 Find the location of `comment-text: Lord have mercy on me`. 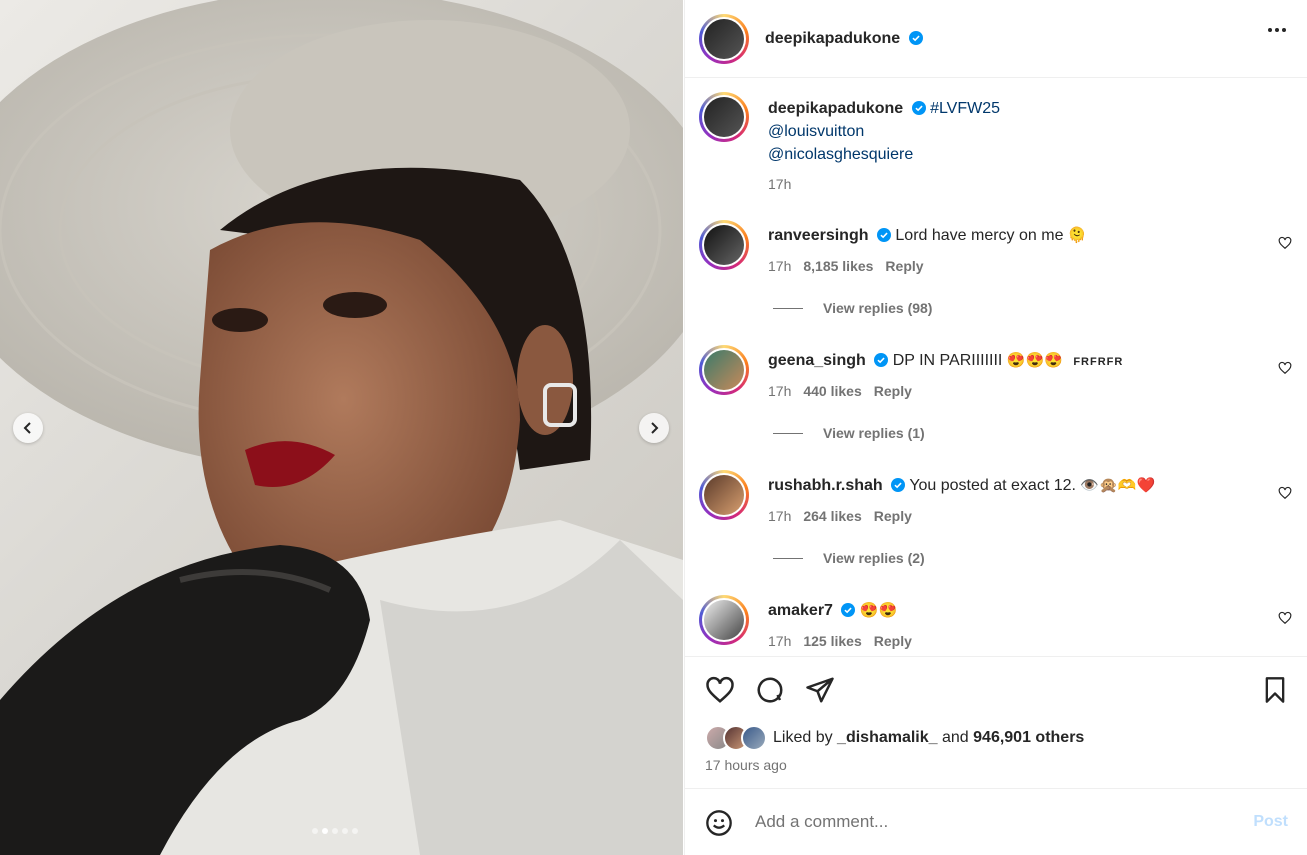

comment-text: Lord have mercy on me is located at coordinates (979, 235).